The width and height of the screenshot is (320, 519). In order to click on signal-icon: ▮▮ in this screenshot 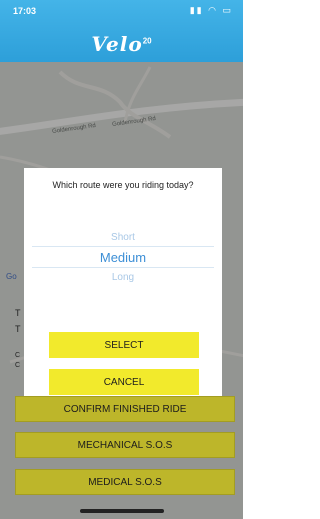, I will do `click(196, 10)`.